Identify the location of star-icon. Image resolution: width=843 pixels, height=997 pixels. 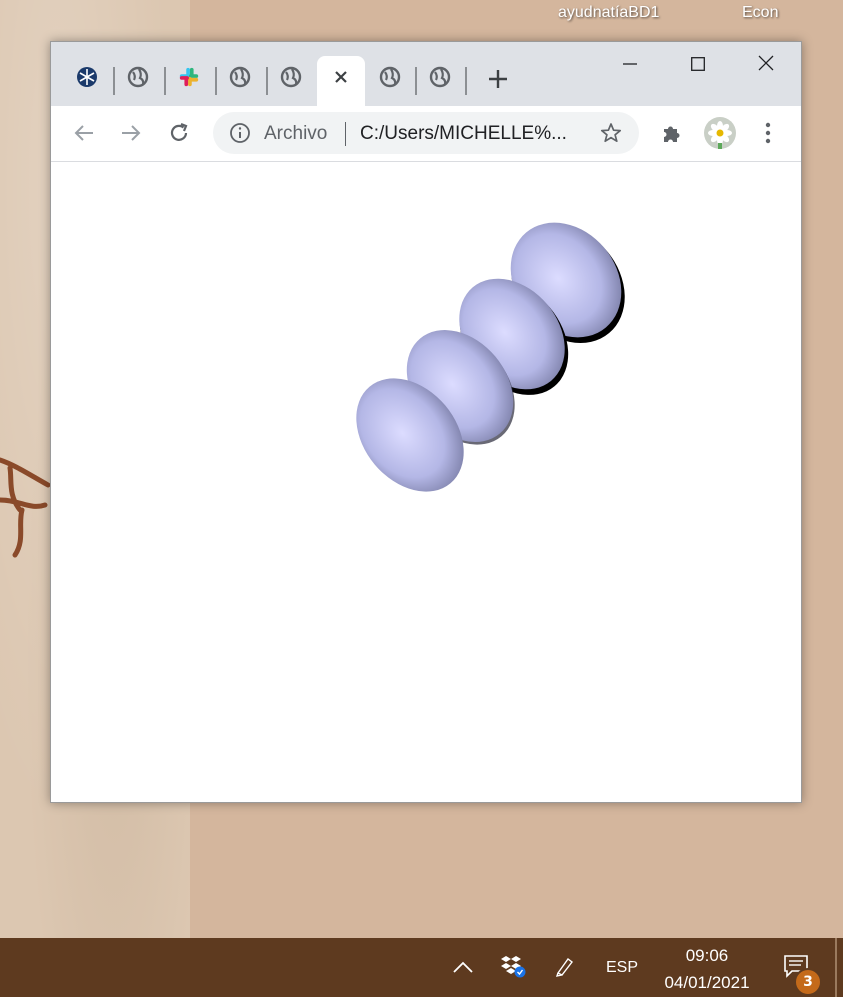
(611, 135).